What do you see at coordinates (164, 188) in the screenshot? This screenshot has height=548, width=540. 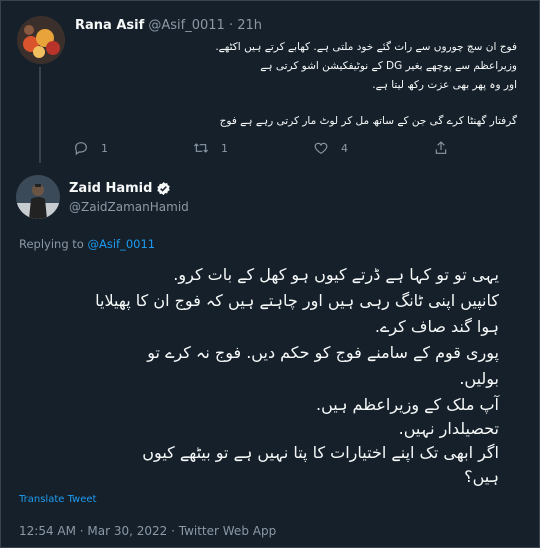 I see `verified-badge-icon` at bounding box center [164, 188].